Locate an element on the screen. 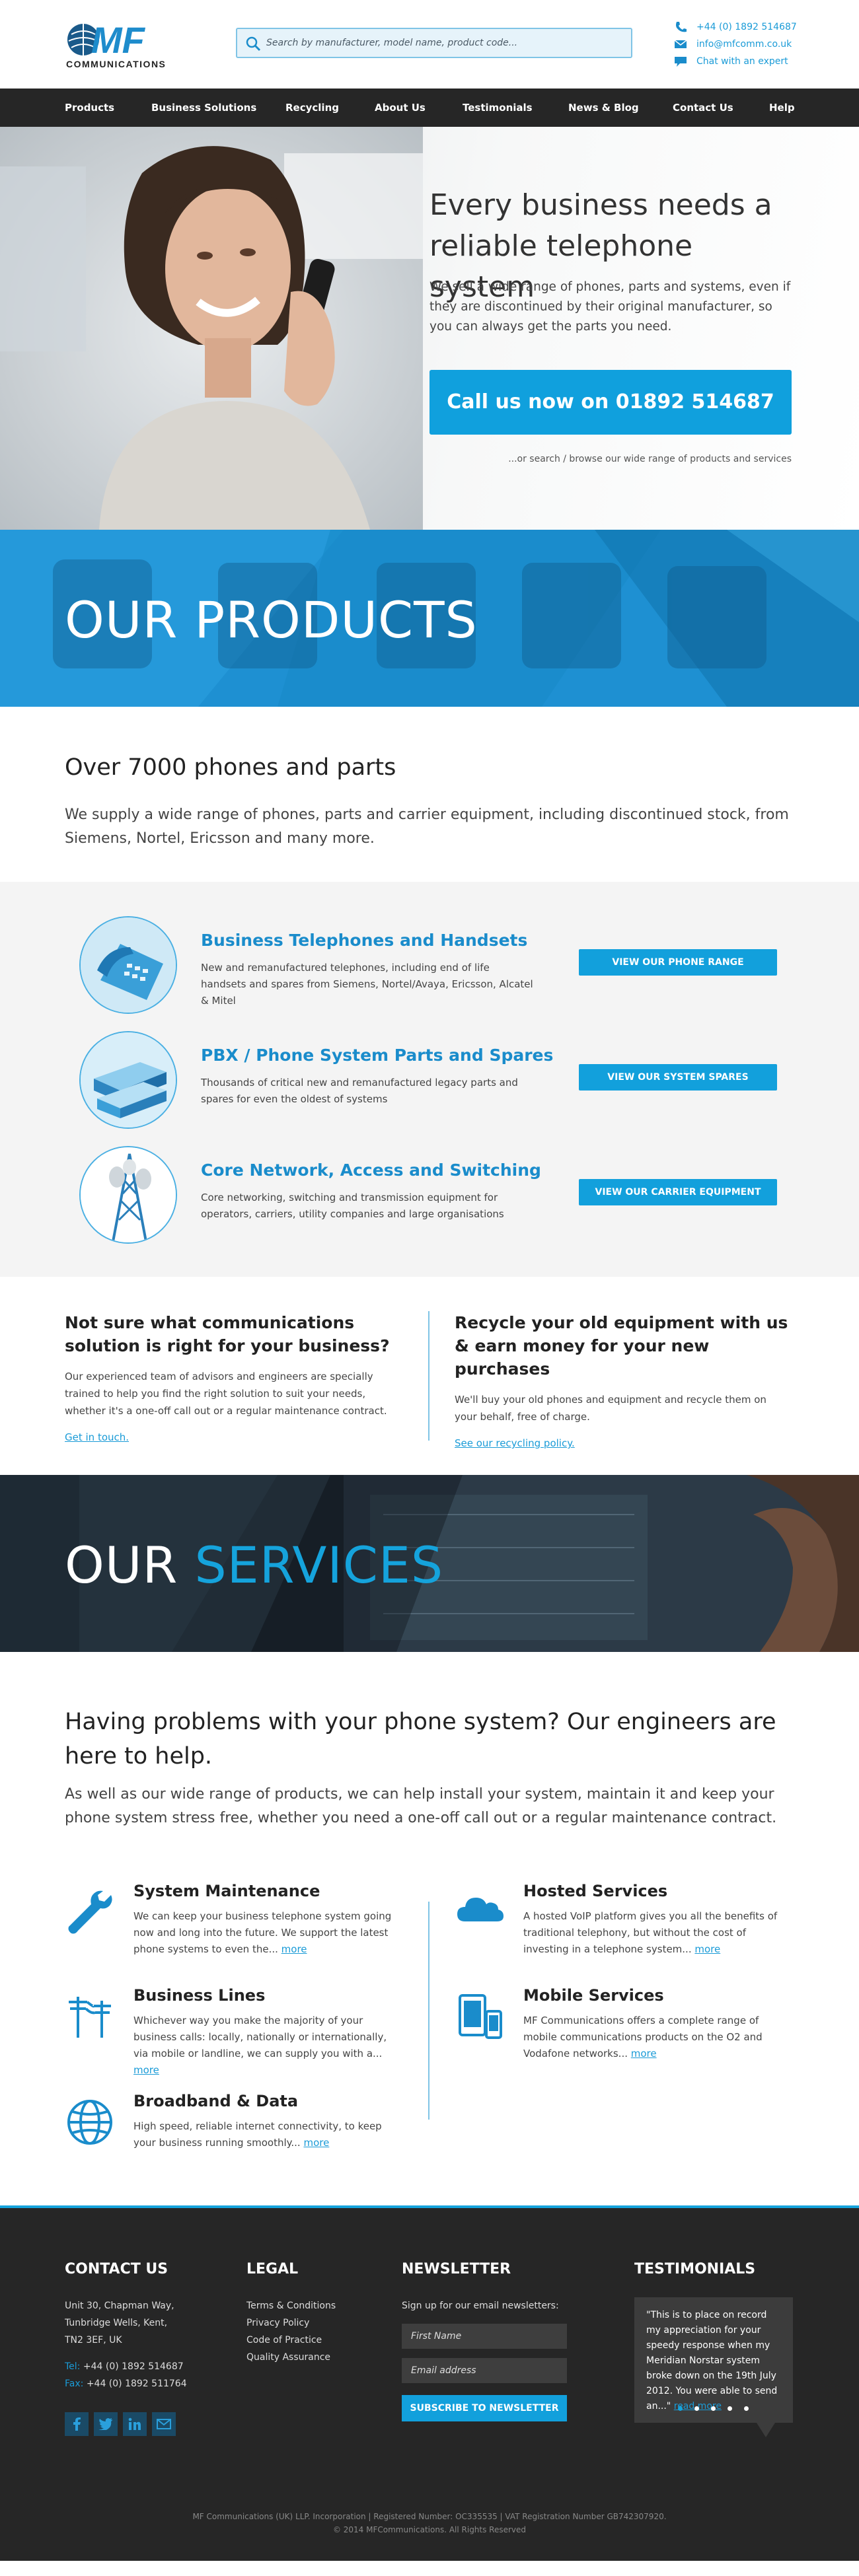 This screenshot has height=2576, width=859. services-banner-title: OUR SERVICES is located at coordinates (254, 1565).